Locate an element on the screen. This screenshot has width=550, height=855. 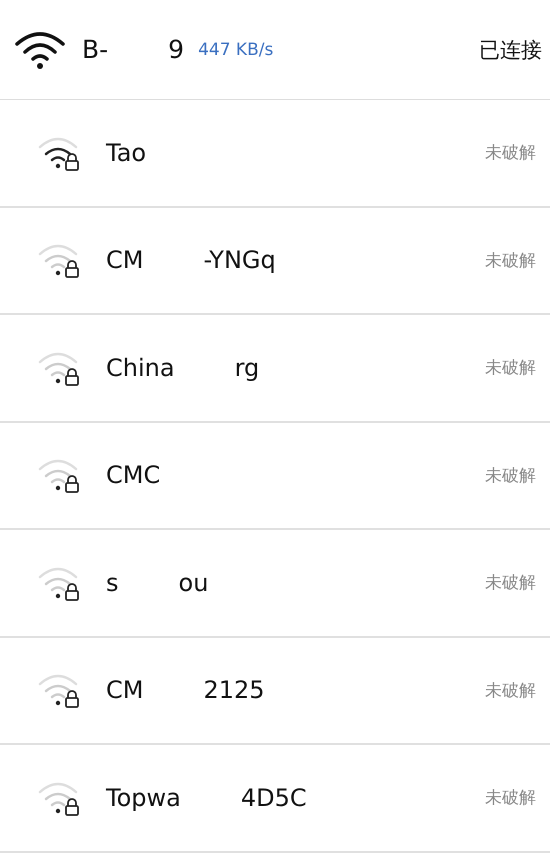
network-row: CM -YNGq 未破解 is located at coordinates (275, 261).